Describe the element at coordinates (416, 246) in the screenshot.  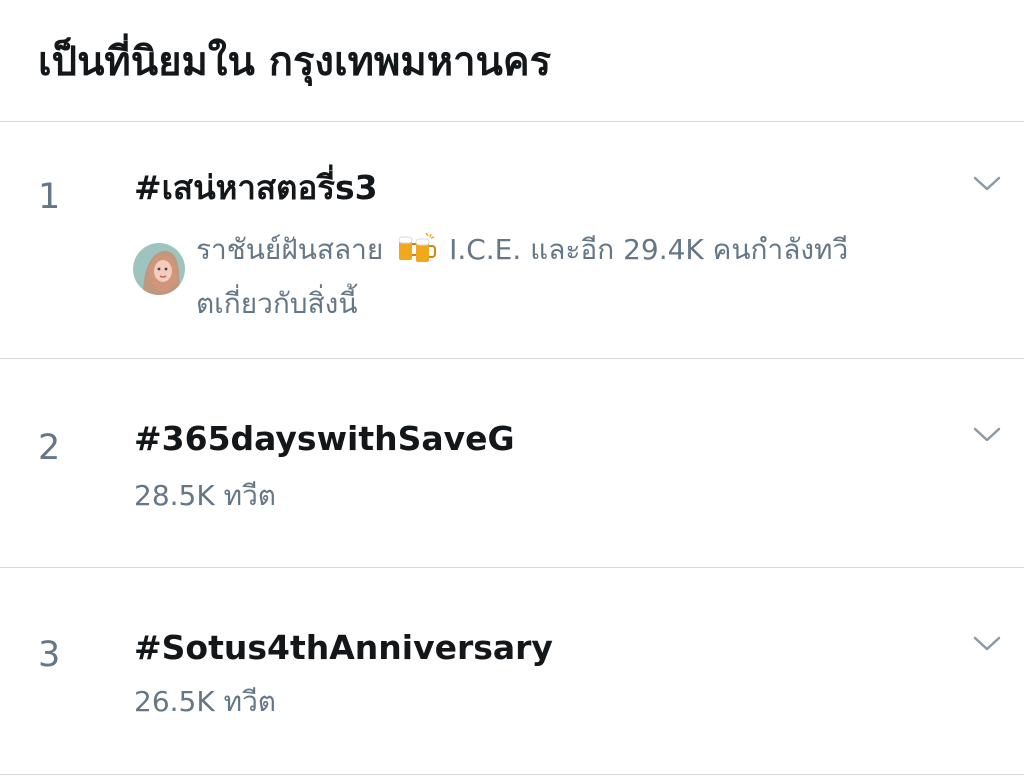
I see `beer-mugs-icon` at that location.